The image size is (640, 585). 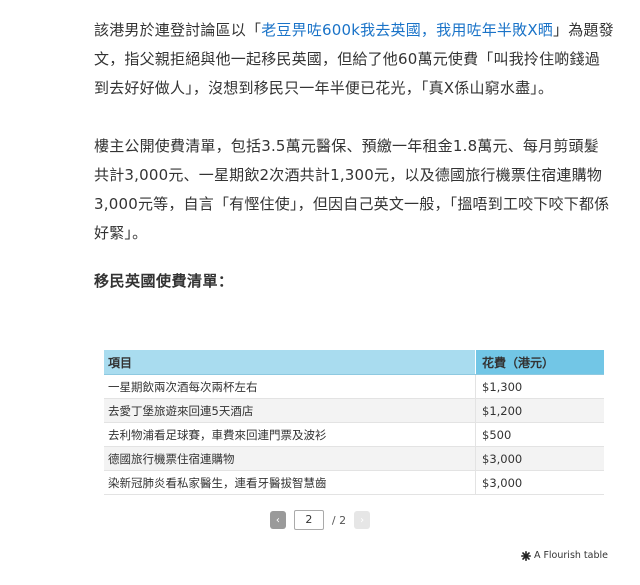 I want to click on table-cell-cost: $1,200, so click(x=539, y=410).